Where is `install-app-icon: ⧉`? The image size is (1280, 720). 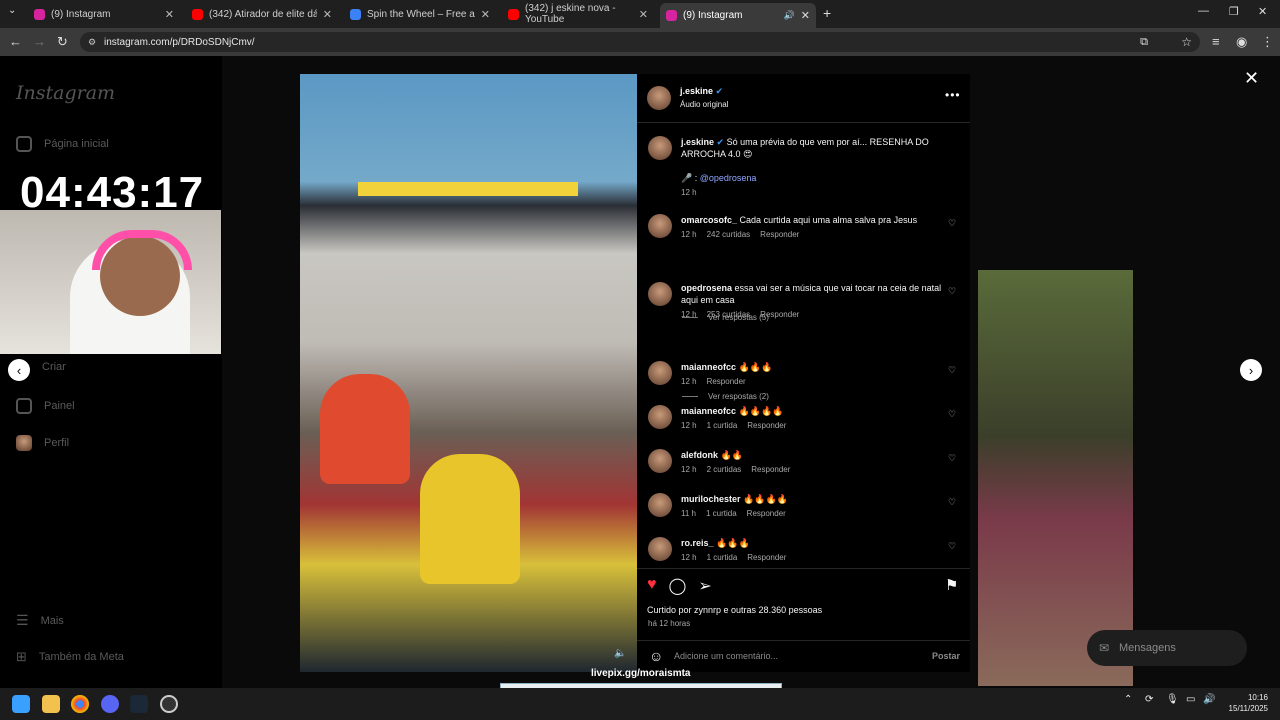
install-app-icon: ⧉ is located at coordinates (1144, 42).